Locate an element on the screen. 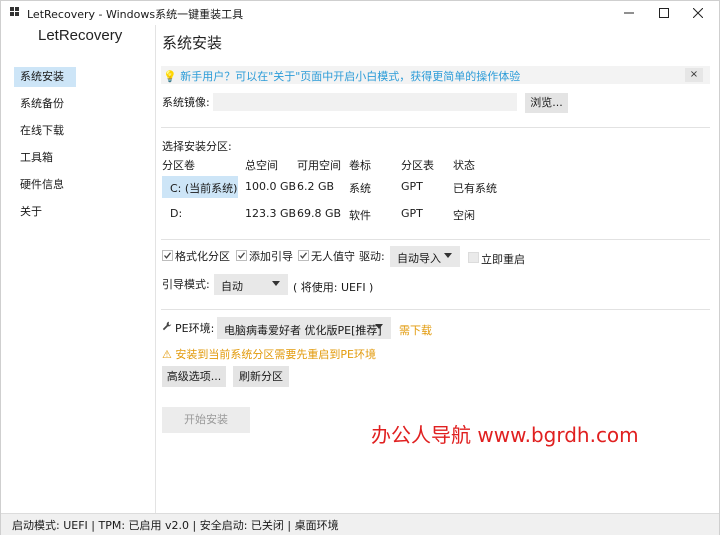 The image size is (720, 535). partition-d-label: 软件 is located at coordinates (360, 215).